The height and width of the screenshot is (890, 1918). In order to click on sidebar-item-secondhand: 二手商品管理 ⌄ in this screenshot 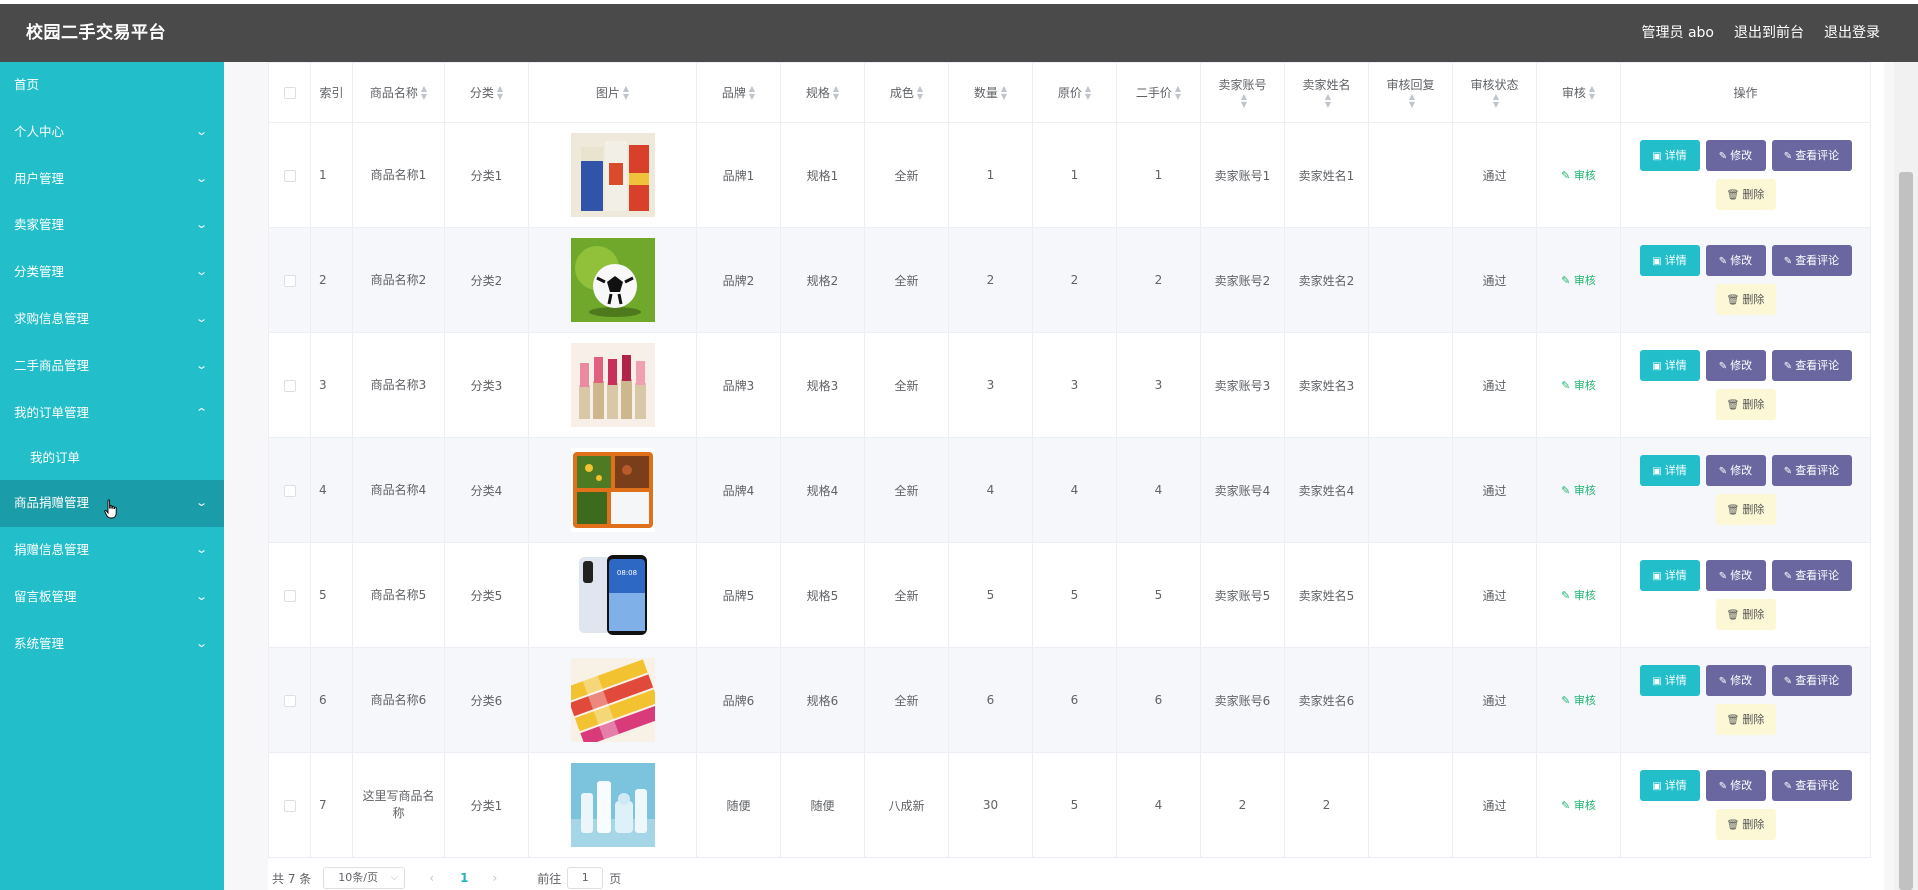, I will do `click(112, 366)`.